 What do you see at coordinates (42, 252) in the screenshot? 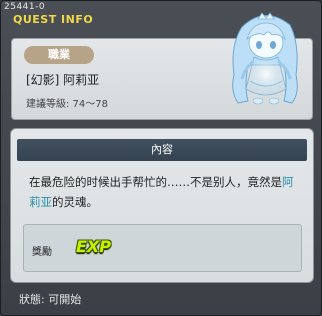
I see `reward-label: 獎勵` at bounding box center [42, 252].